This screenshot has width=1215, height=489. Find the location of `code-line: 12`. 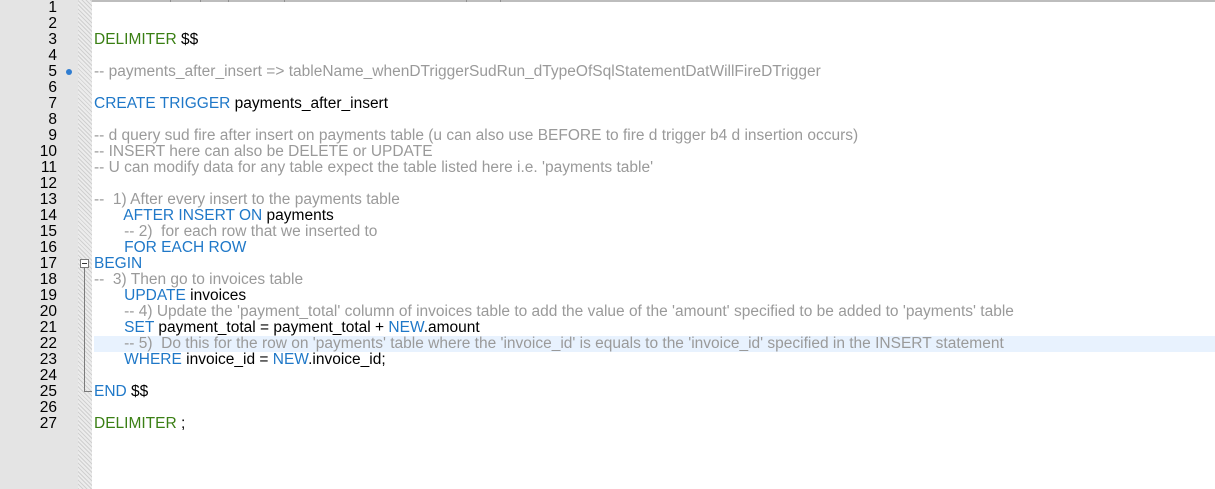

code-line: 12 is located at coordinates (607, 184).